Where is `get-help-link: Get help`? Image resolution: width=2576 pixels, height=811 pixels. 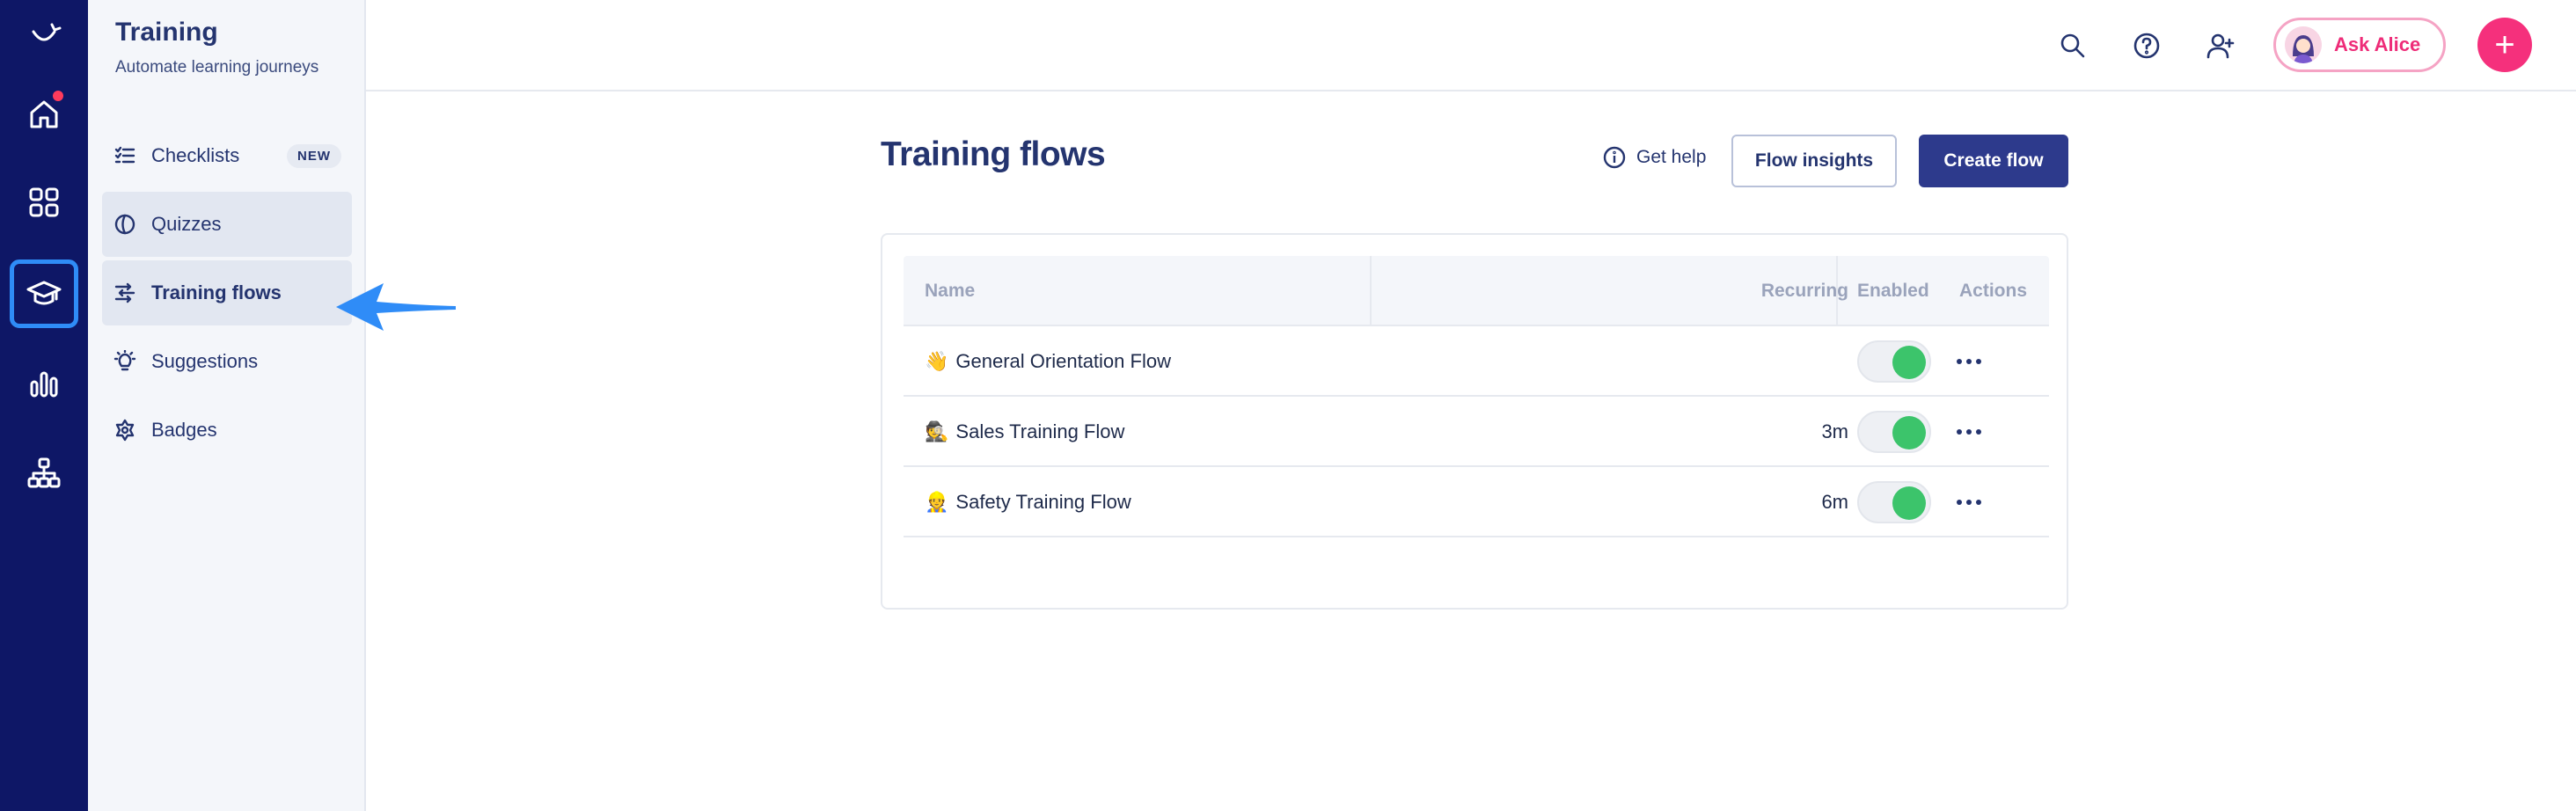
get-help-link: Get help is located at coordinates (1654, 157).